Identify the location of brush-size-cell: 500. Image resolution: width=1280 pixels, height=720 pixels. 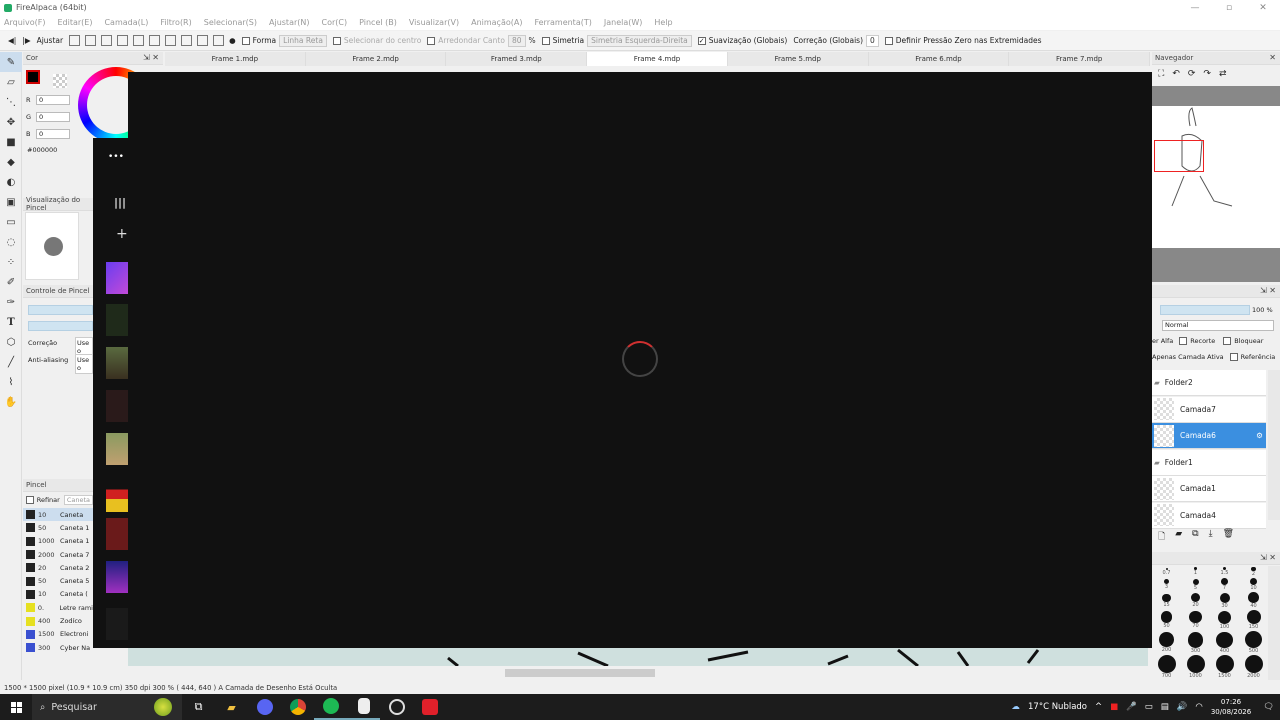
(1253, 643).